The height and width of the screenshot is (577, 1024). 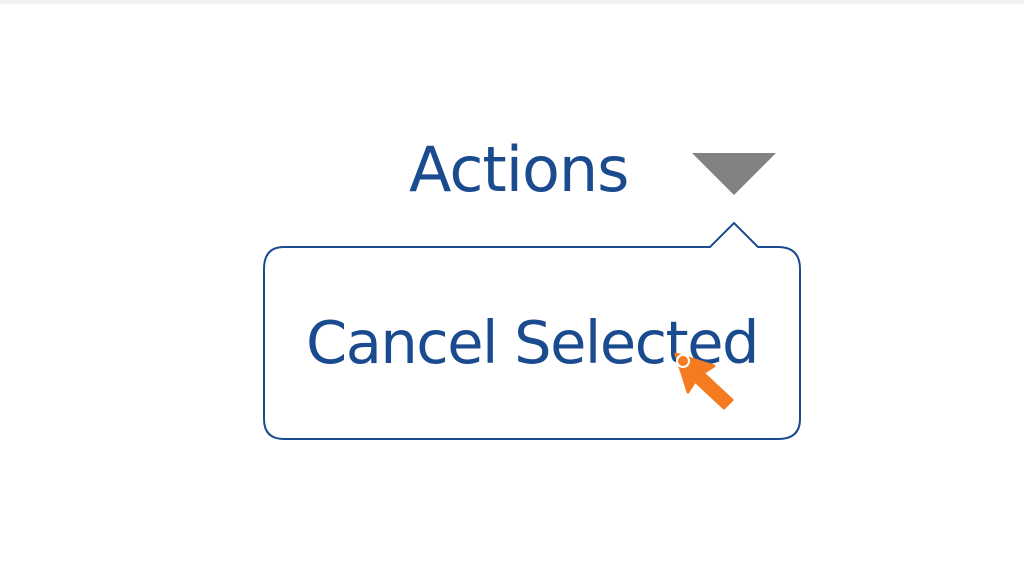 I want to click on actions-menu-label: Actions, so click(x=519, y=170).